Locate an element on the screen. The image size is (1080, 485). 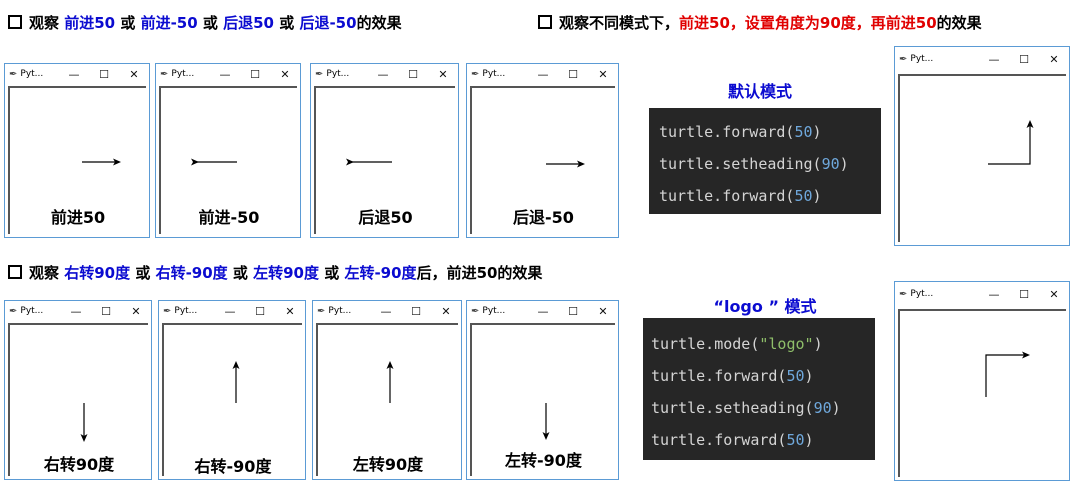
heading-highlight: 右转90度 is located at coordinates (97, 273).